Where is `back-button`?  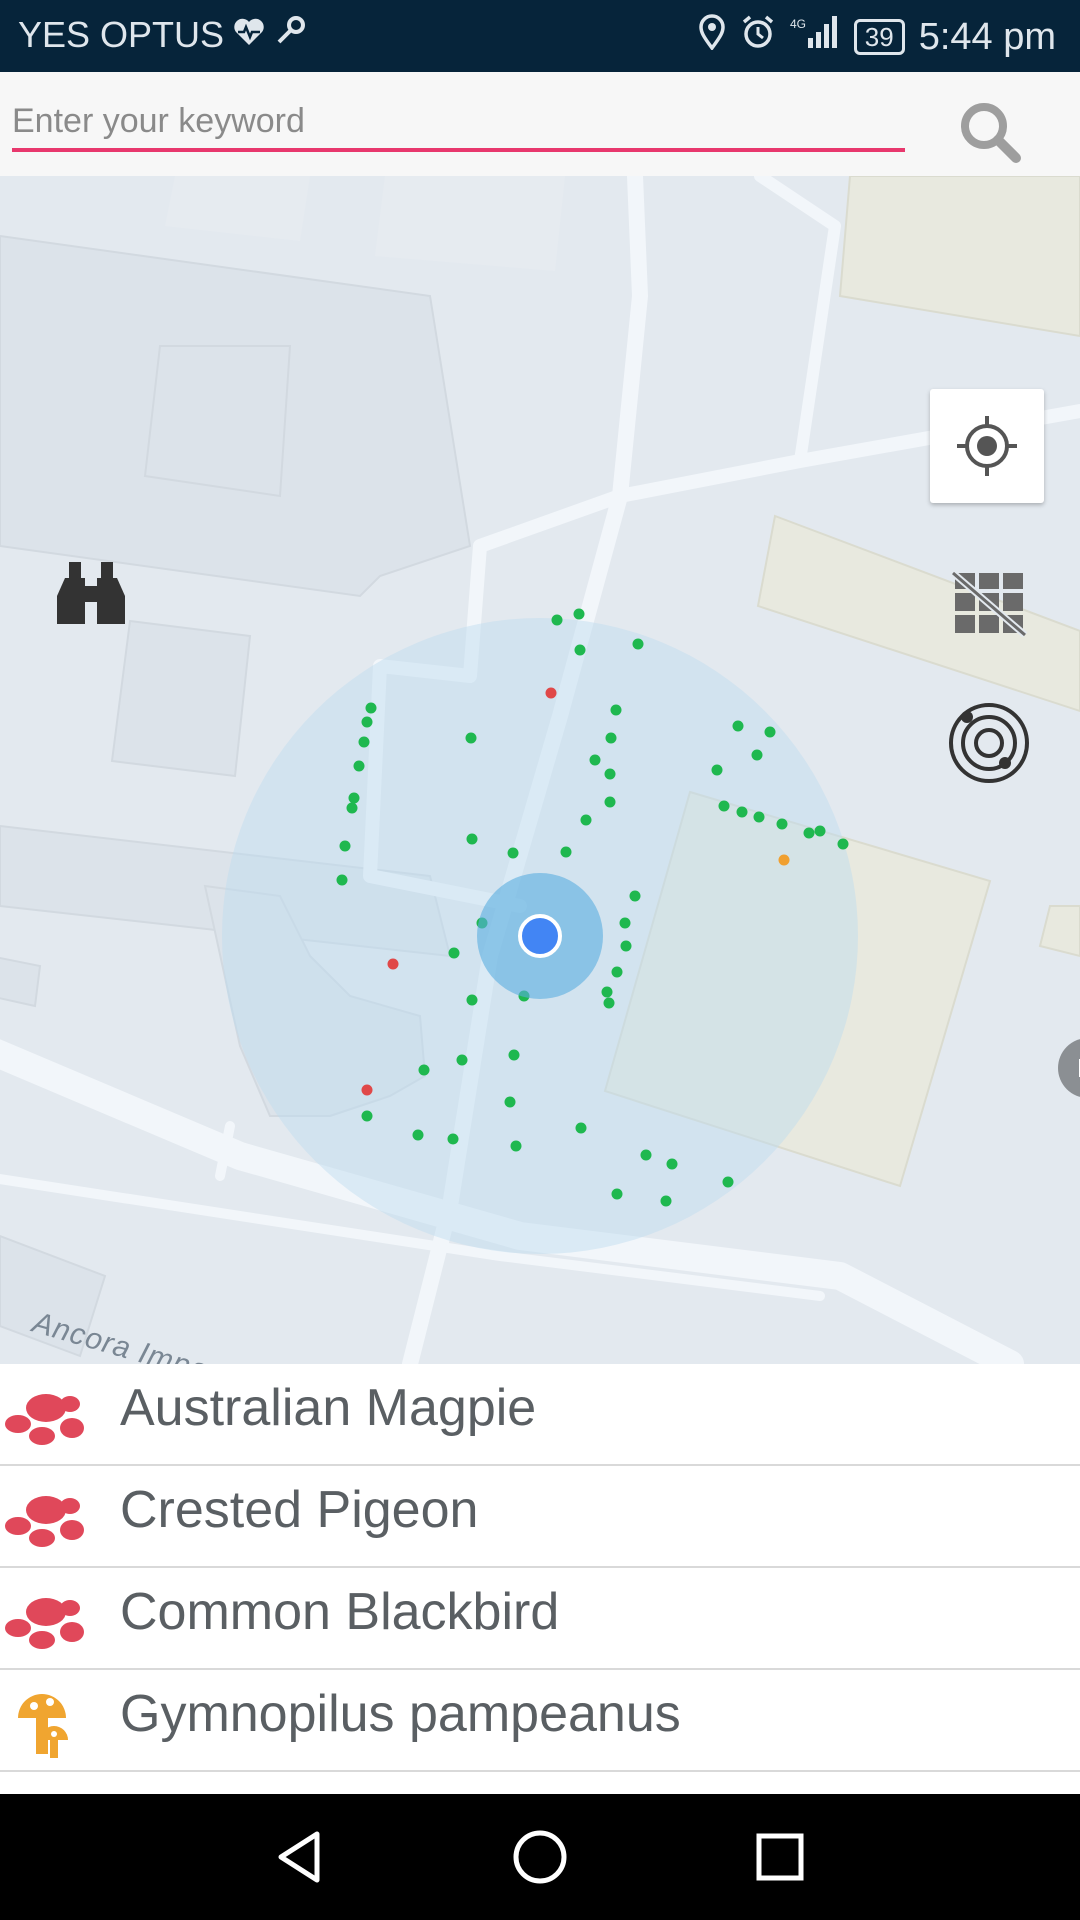 back-button is located at coordinates (300, 1857).